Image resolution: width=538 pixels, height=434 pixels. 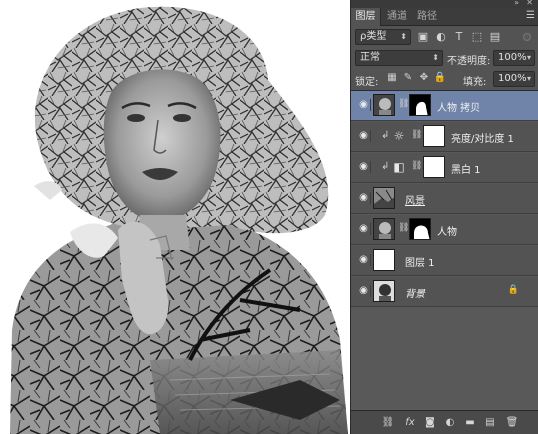 I want to click on adjustment-filter-icon: ◐, so click(x=441, y=37).